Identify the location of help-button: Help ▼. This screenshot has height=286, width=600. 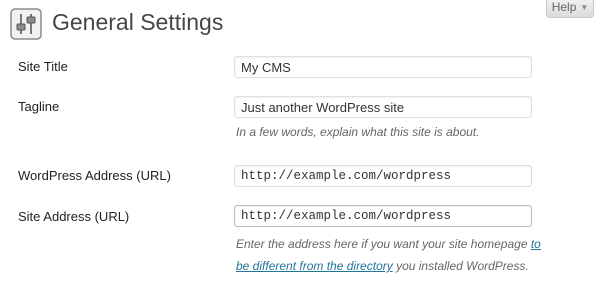
(570, 9).